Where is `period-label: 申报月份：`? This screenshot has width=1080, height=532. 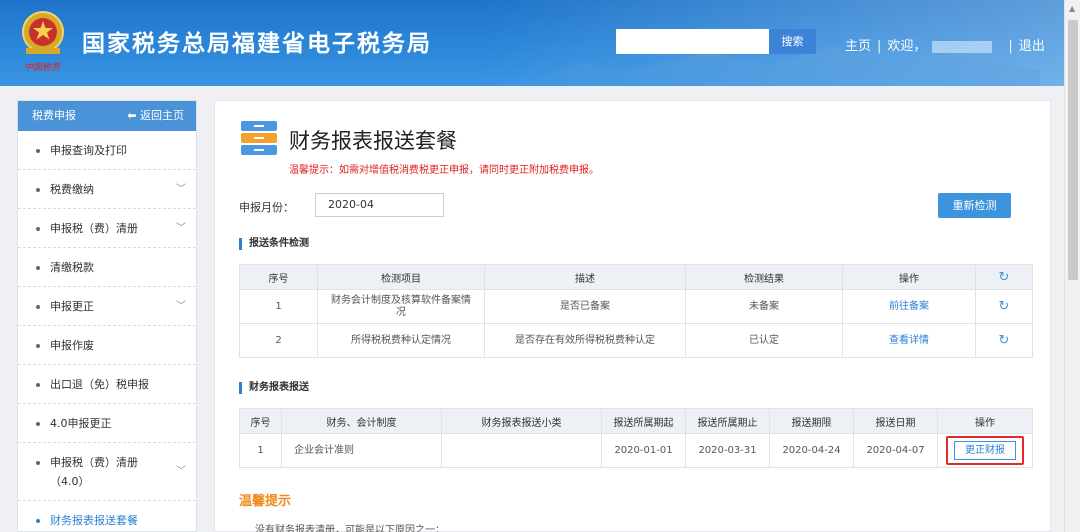 period-label: 申报月份： is located at coordinates (266, 207).